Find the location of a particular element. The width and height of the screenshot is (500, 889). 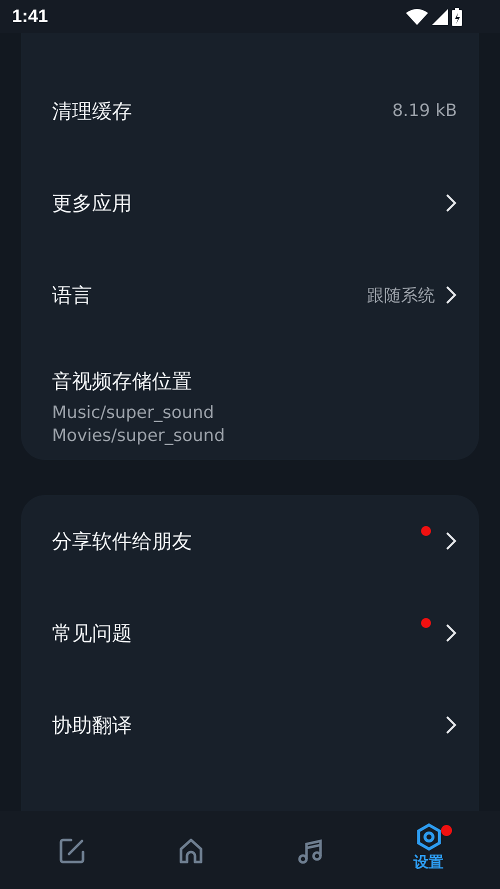

setting-label: 清理缓存 is located at coordinates (92, 111).